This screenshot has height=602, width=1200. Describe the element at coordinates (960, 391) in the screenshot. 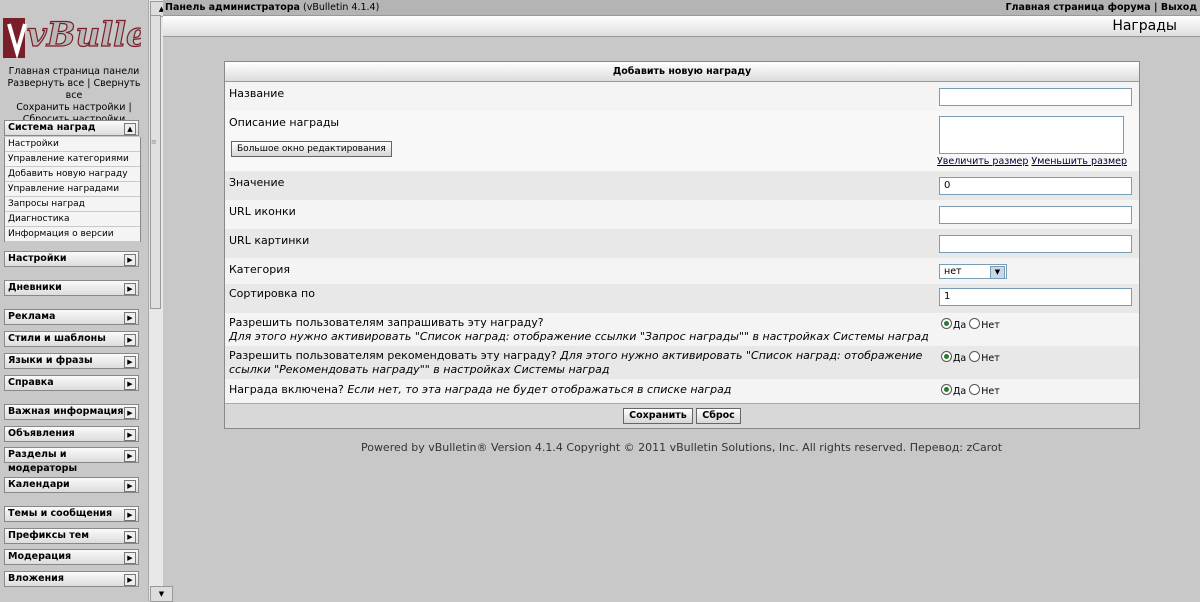

I see `yes-label: Да` at that location.